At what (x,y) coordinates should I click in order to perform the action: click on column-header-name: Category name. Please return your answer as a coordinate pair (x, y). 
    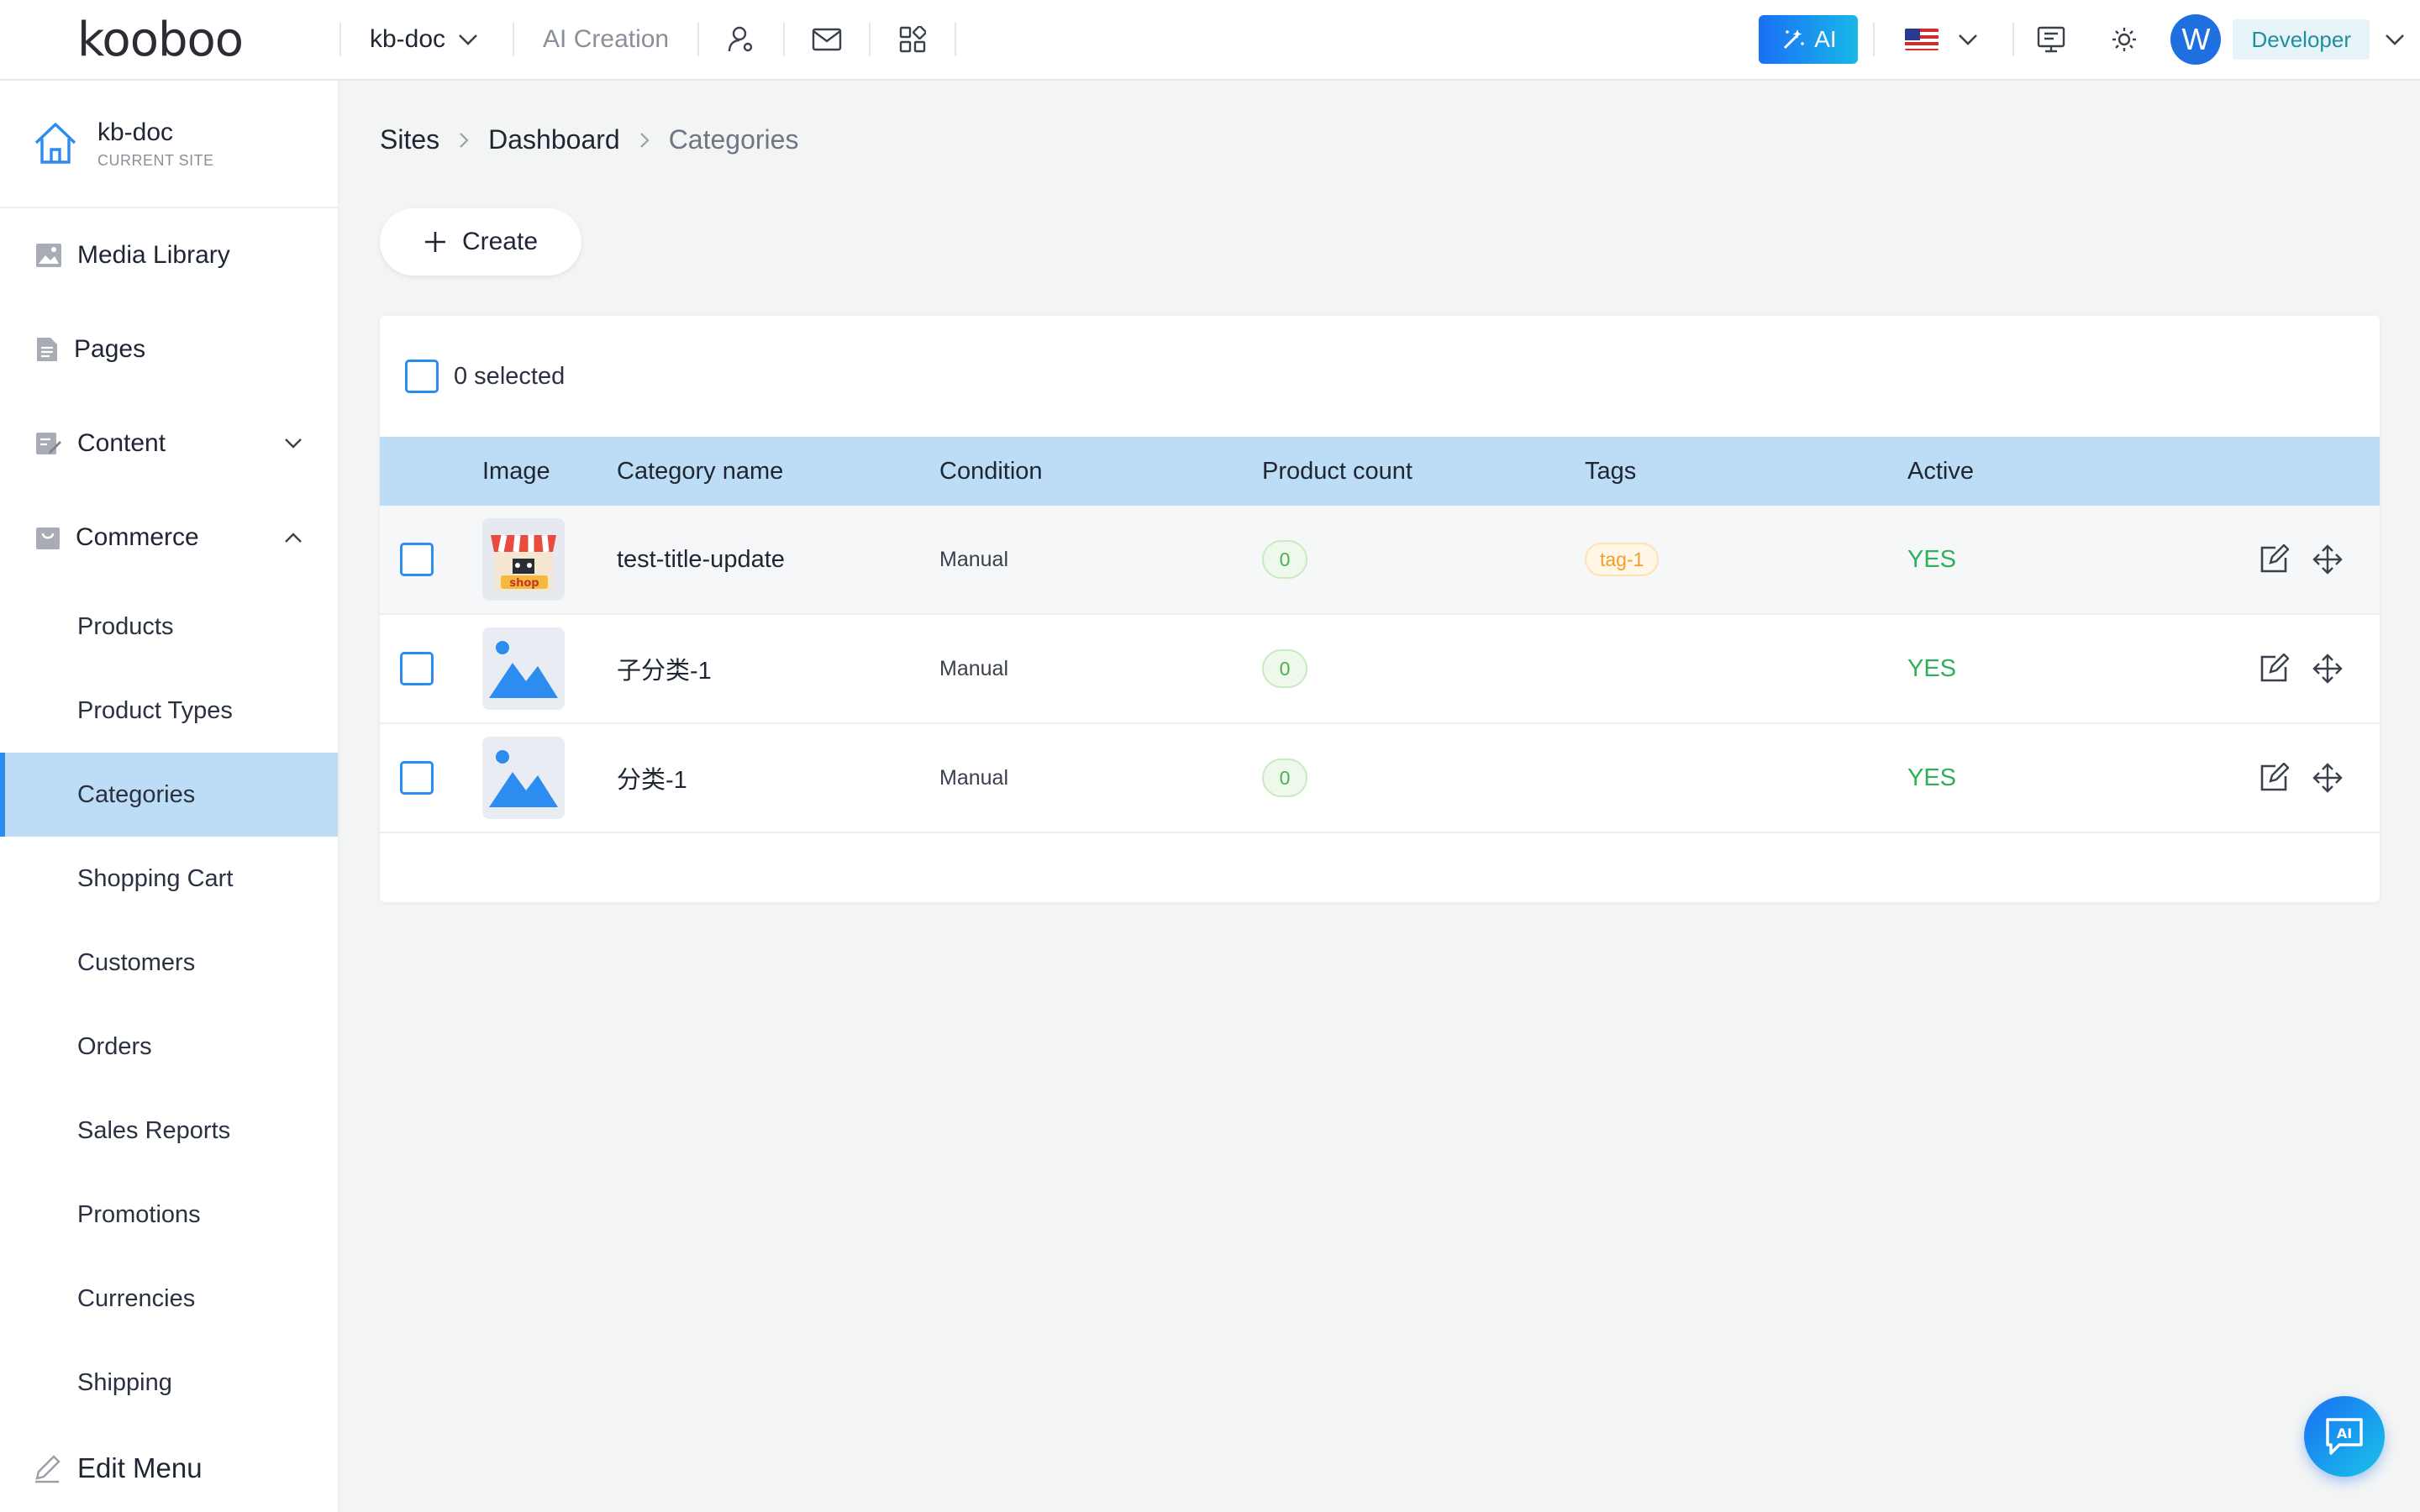
    Looking at the image, I should click on (701, 471).